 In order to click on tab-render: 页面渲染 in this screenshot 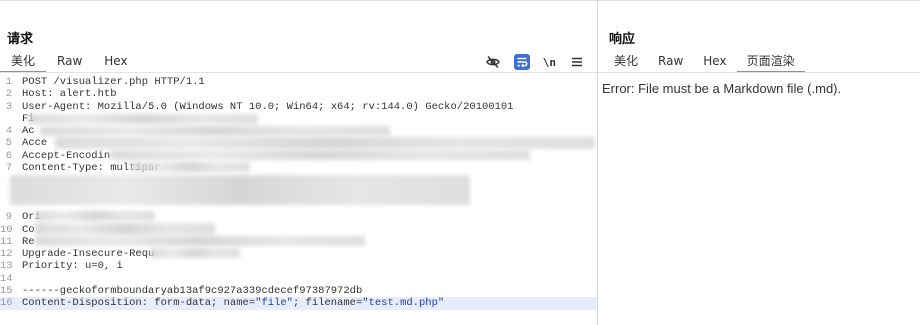, I will do `click(770, 62)`.